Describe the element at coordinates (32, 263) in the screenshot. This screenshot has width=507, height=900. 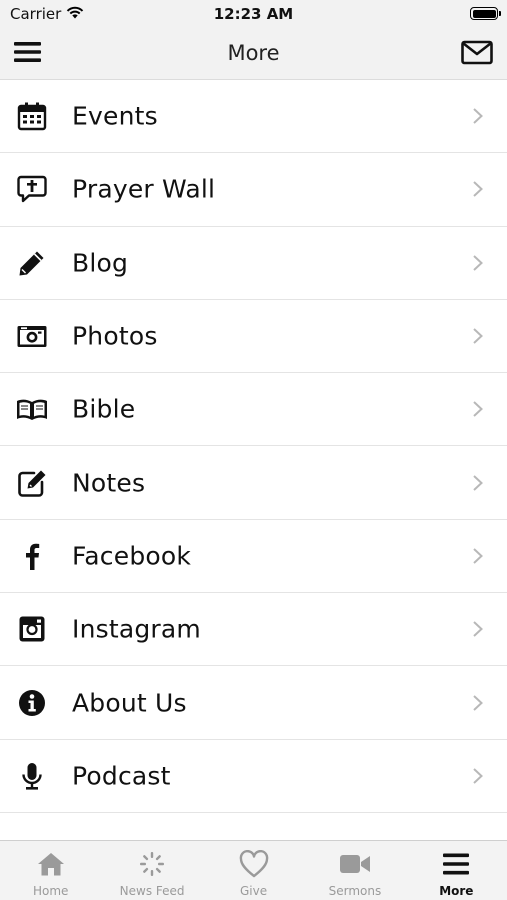
I see `pencil-icon` at that location.